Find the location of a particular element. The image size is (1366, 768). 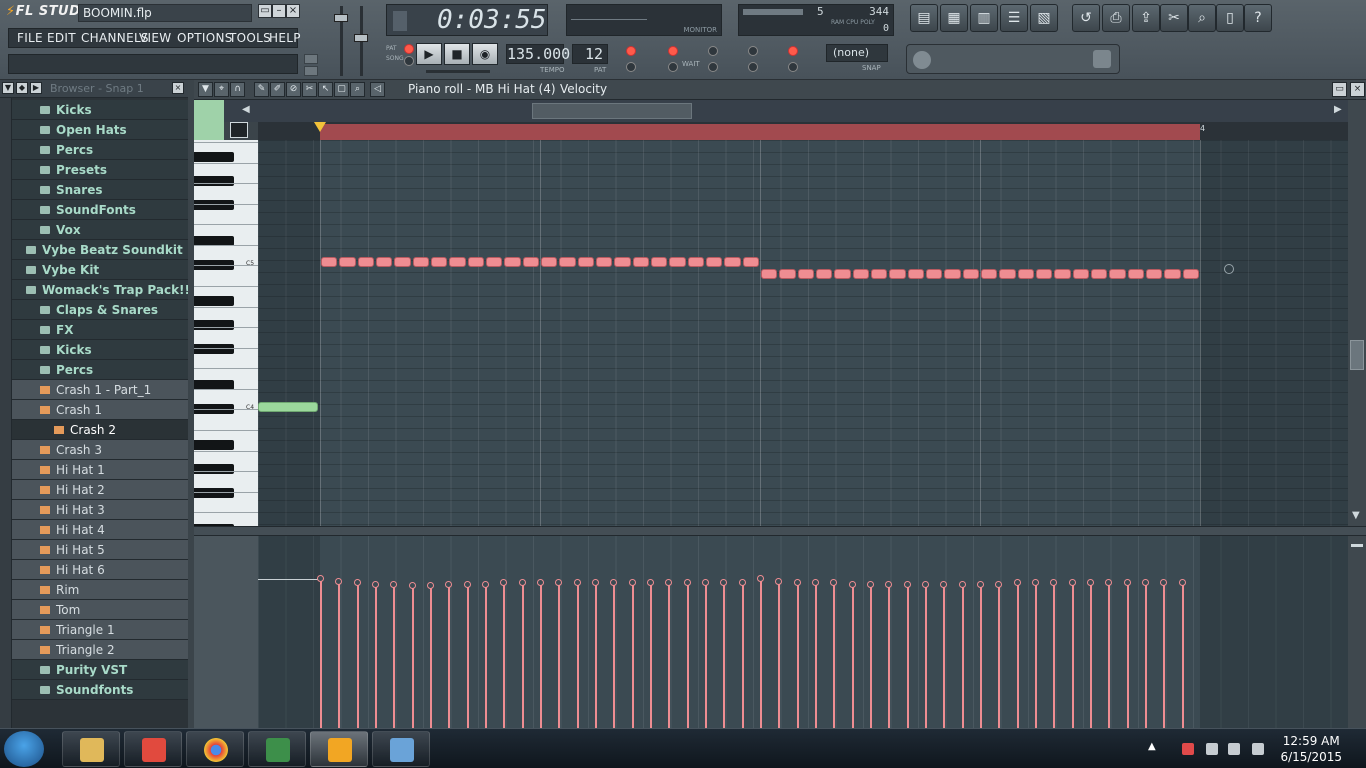

browser-item: Hi Hat 5 is located at coordinates (100, 550).